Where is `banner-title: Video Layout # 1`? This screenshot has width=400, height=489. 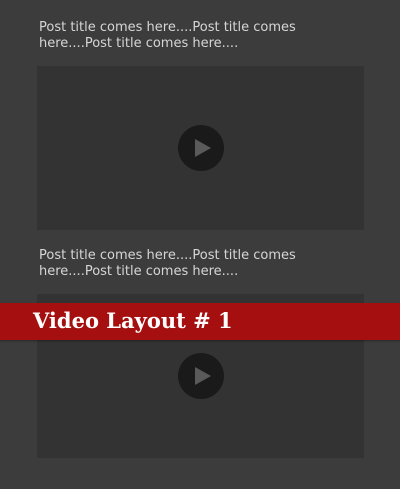 banner-title: Video Layout # 1 is located at coordinates (133, 320).